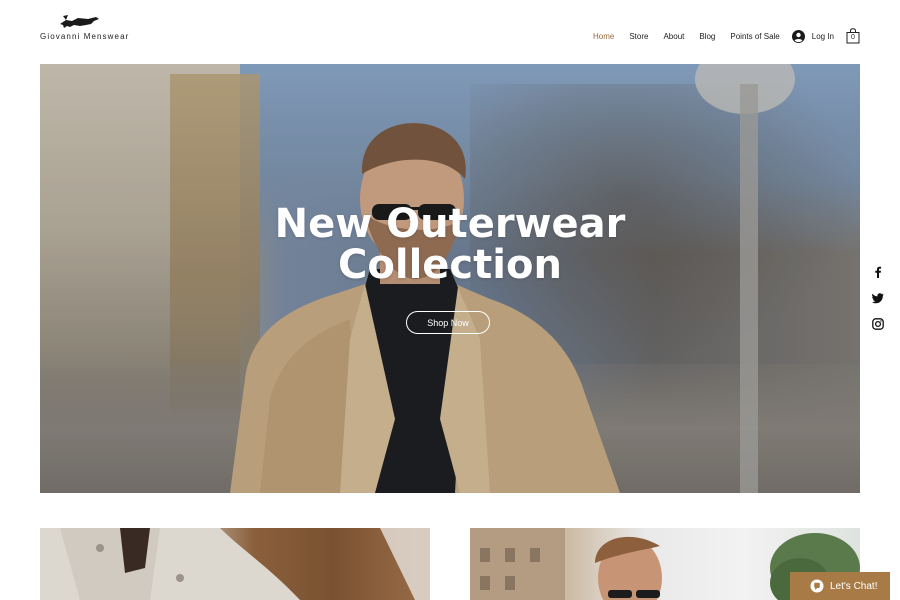 This screenshot has height=600, width=900. What do you see at coordinates (707, 36) in the screenshot?
I see `nav-item-blog: Blog` at bounding box center [707, 36].